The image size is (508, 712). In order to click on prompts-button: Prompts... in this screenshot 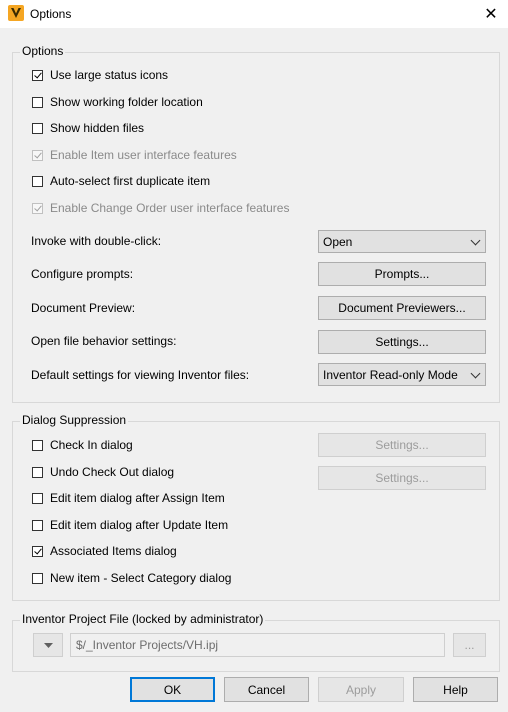, I will do `click(402, 274)`.